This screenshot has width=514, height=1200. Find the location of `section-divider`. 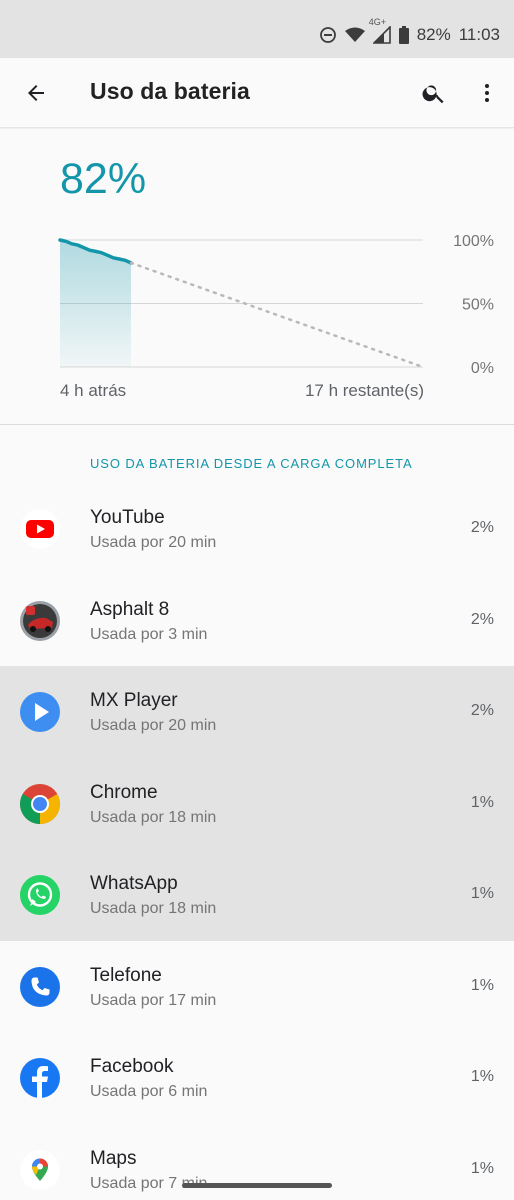

section-divider is located at coordinates (257, 424).